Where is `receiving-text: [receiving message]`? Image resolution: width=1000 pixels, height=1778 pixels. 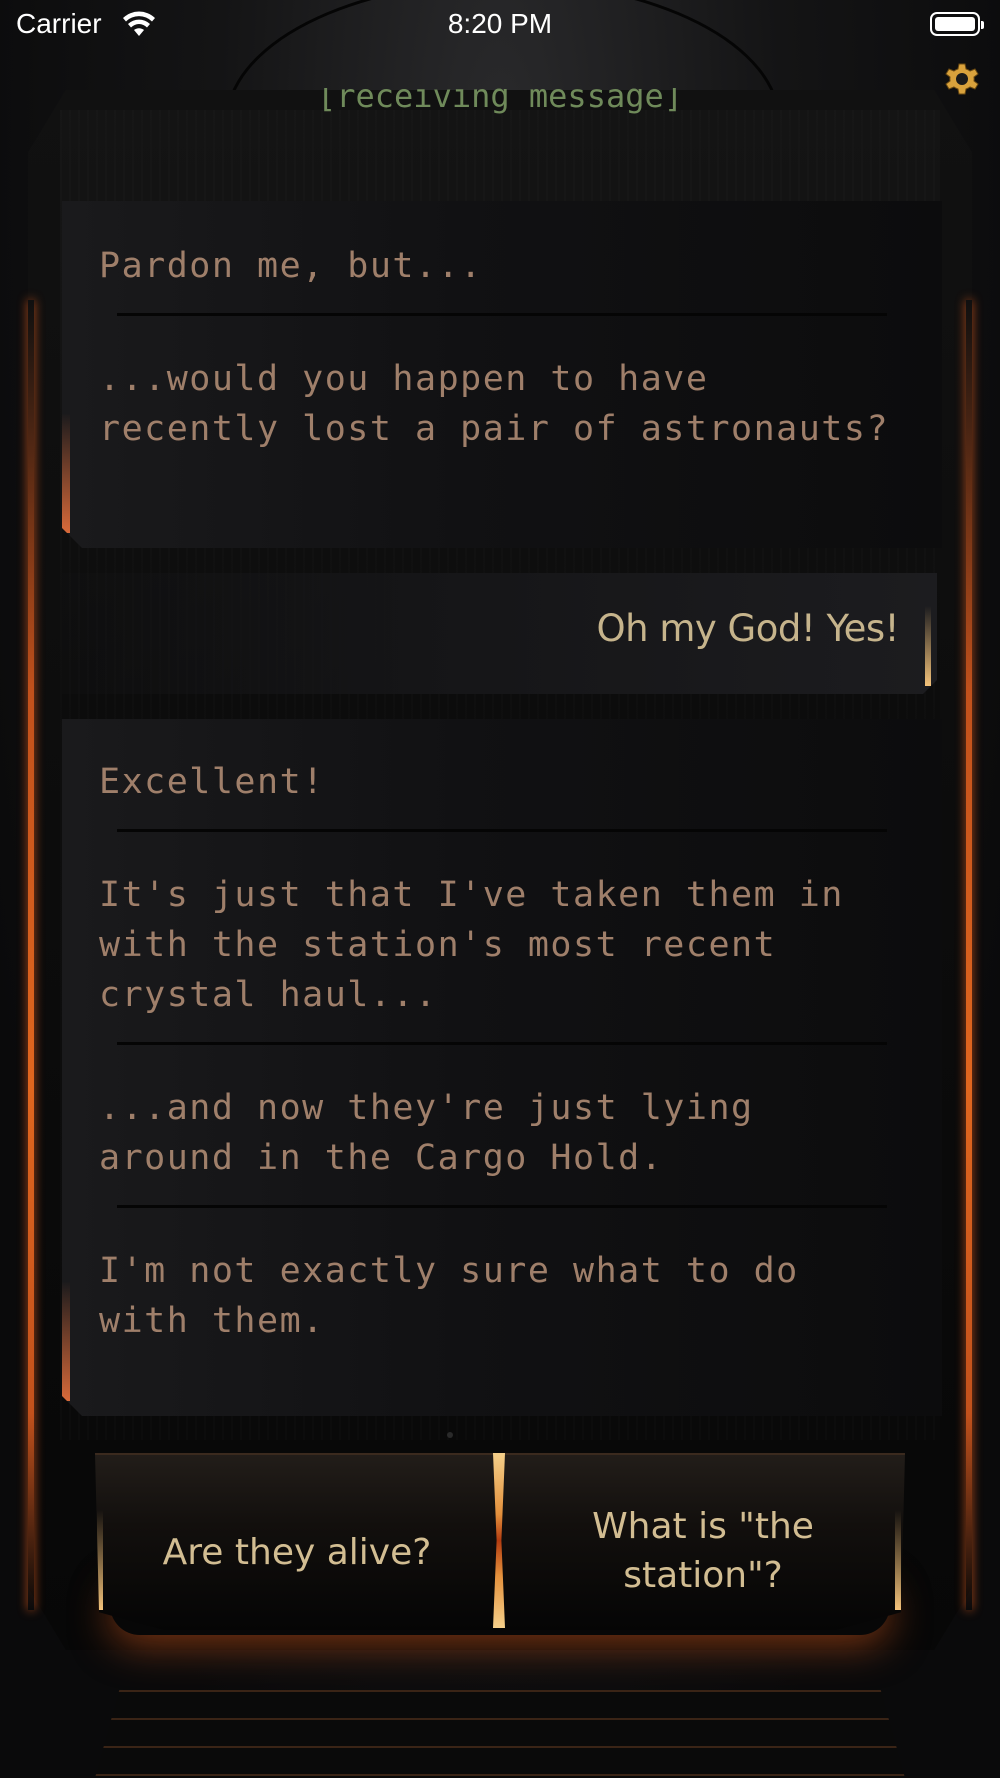
receiving-text: [receiving message] is located at coordinates (500, 101).